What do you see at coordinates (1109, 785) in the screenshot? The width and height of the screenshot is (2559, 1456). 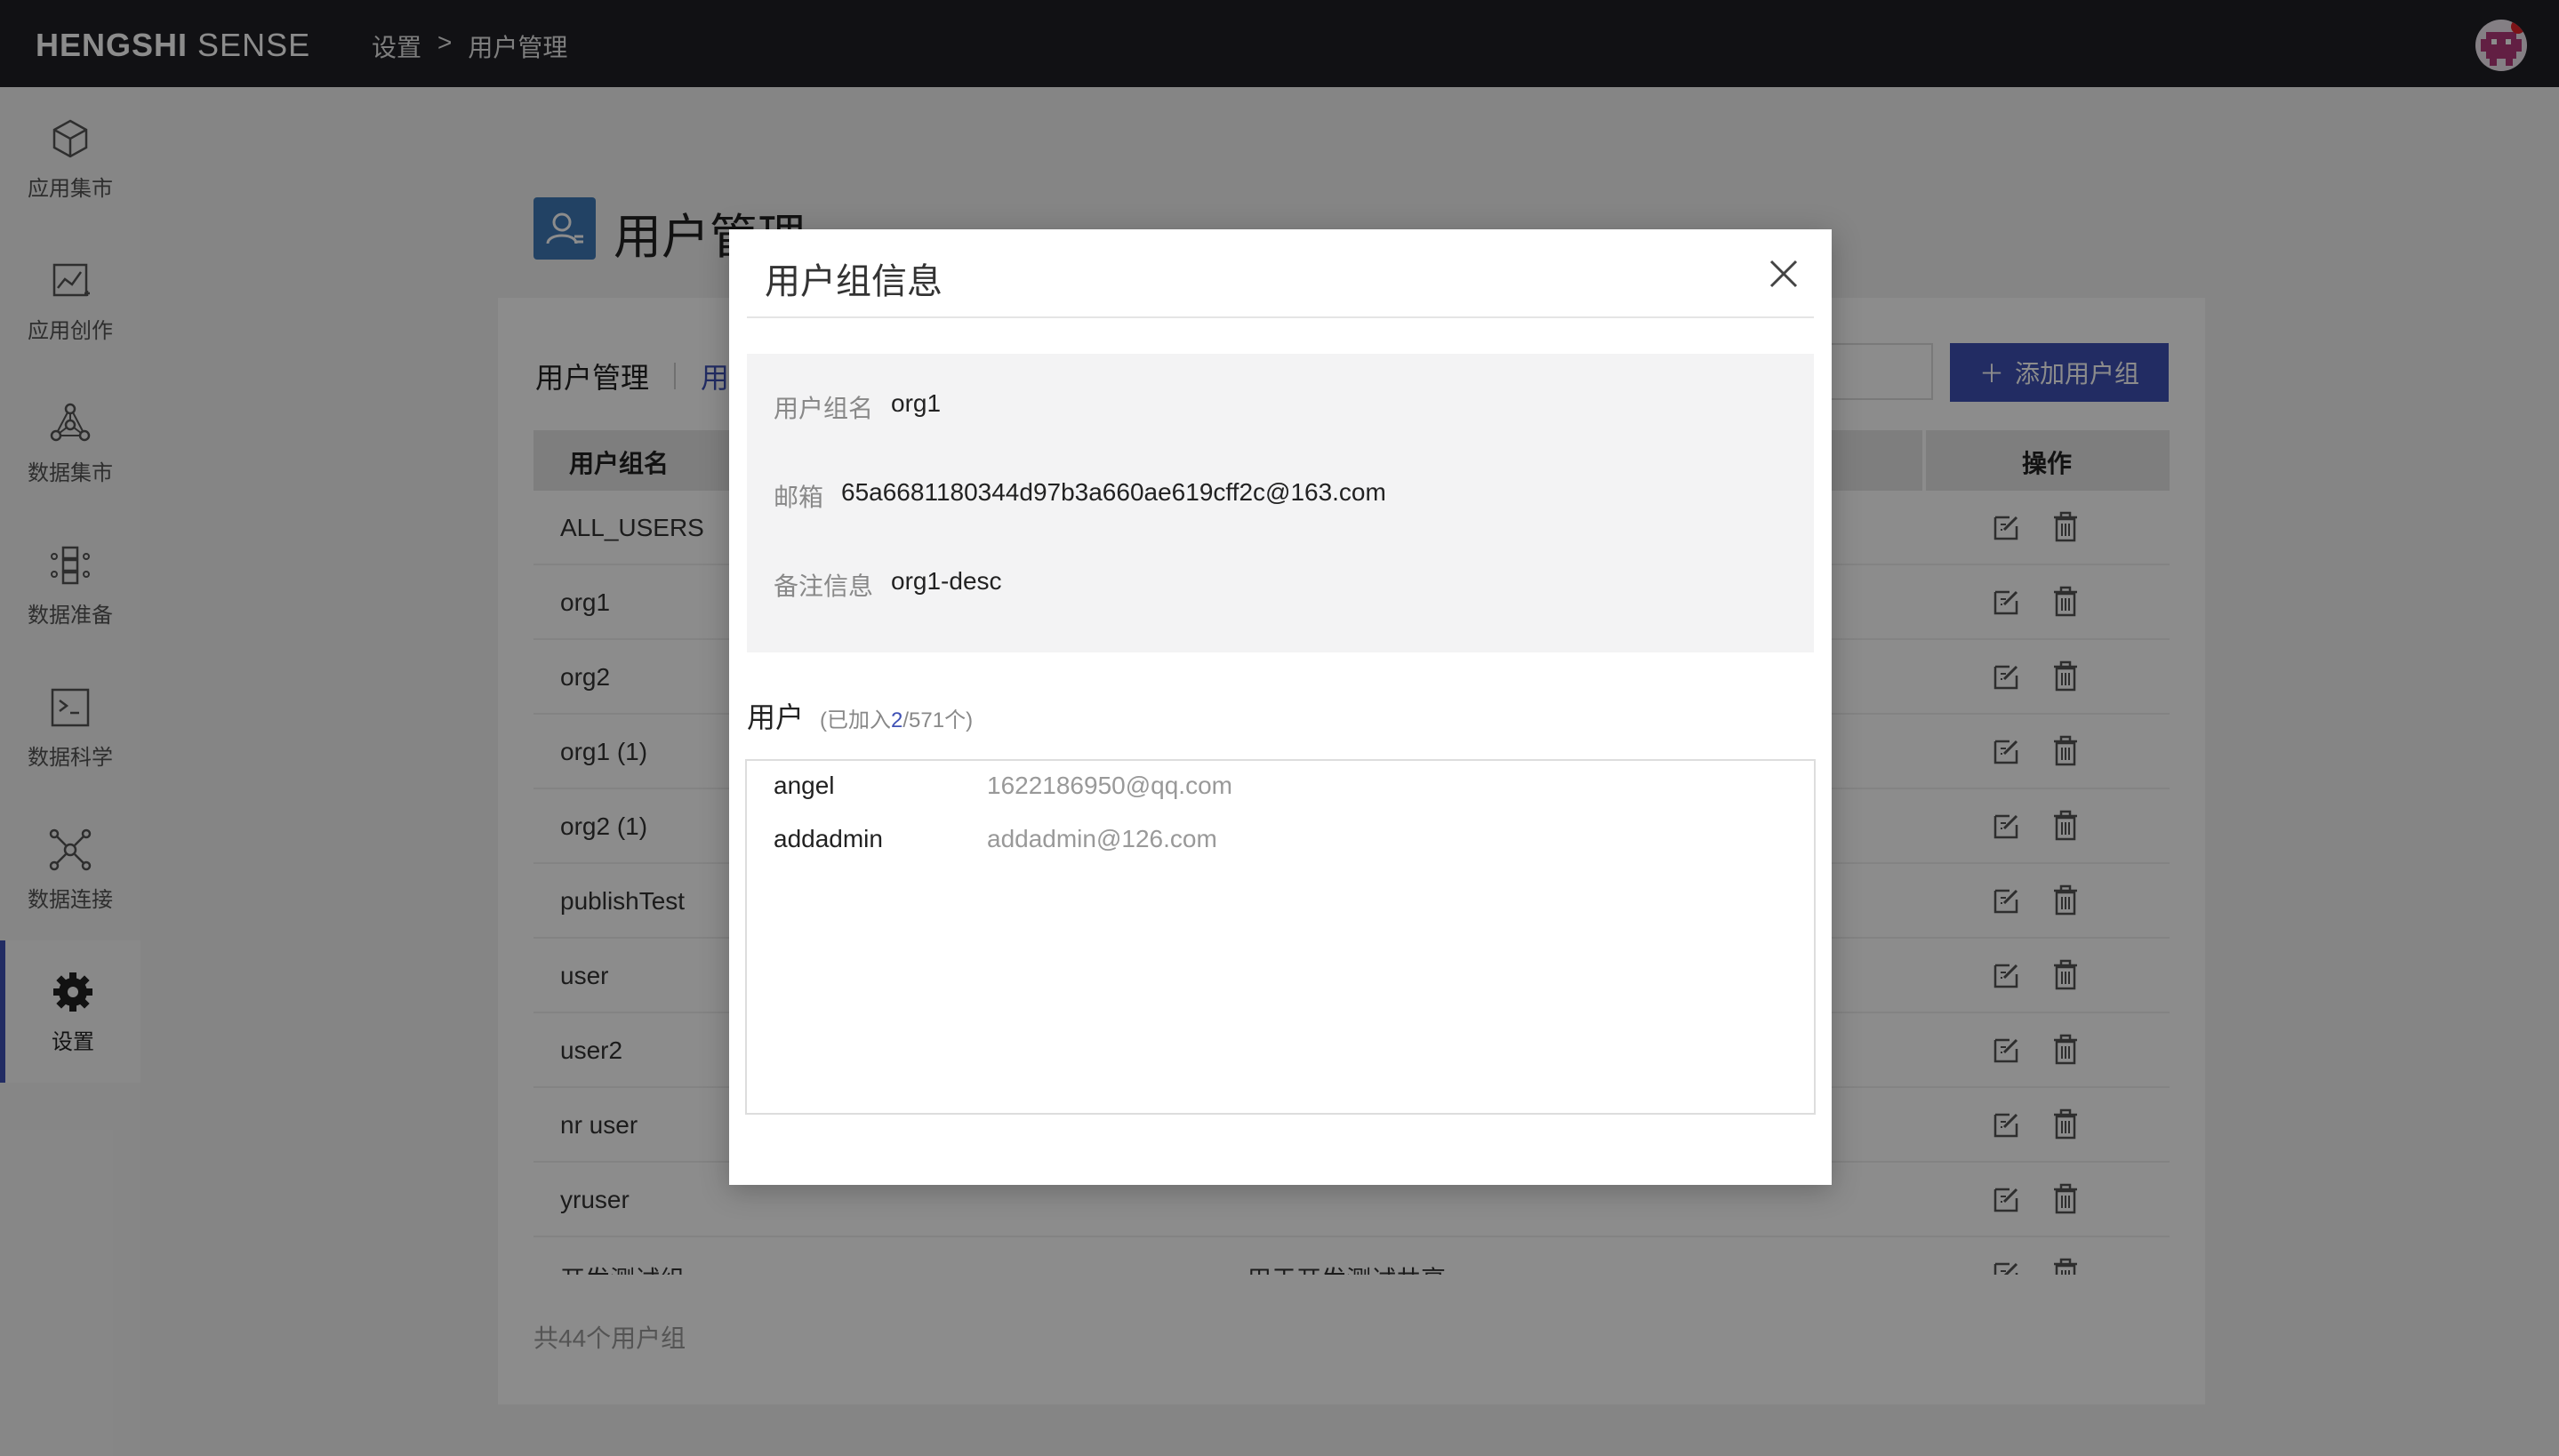 I see `user-email: 1622186950@qq.com` at bounding box center [1109, 785].